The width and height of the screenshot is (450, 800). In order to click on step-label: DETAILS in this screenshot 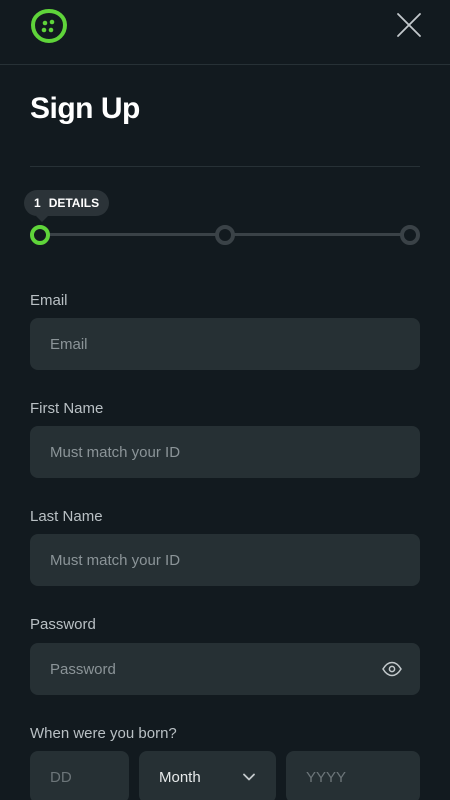, I will do `click(74, 203)`.